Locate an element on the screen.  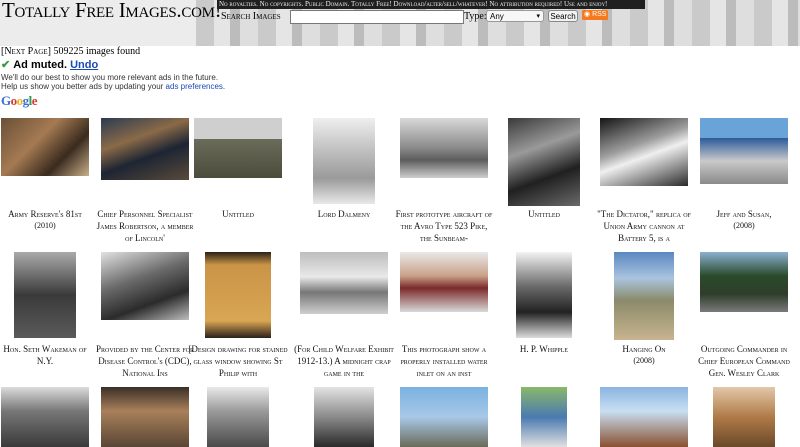
undo-link: Undo is located at coordinates (84, 65).